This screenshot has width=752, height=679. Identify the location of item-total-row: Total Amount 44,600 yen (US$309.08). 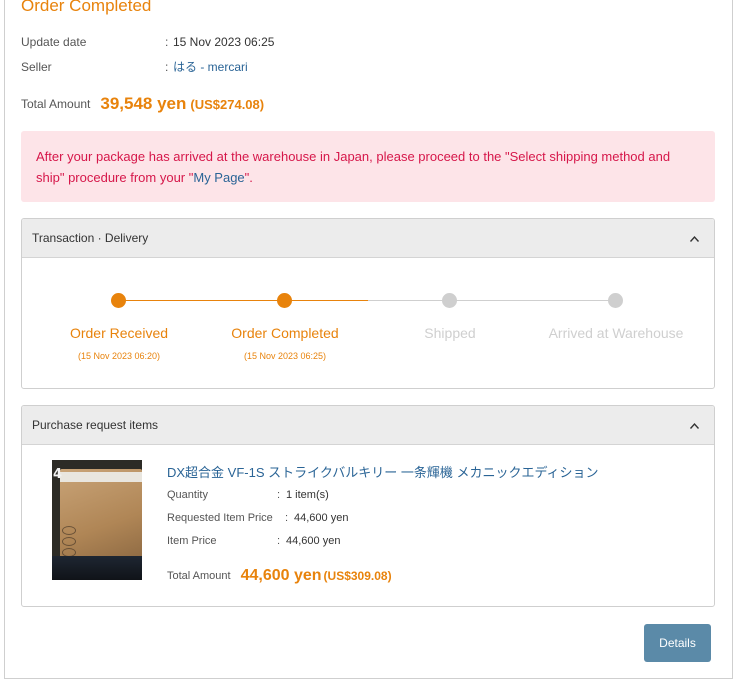
(279, 576).